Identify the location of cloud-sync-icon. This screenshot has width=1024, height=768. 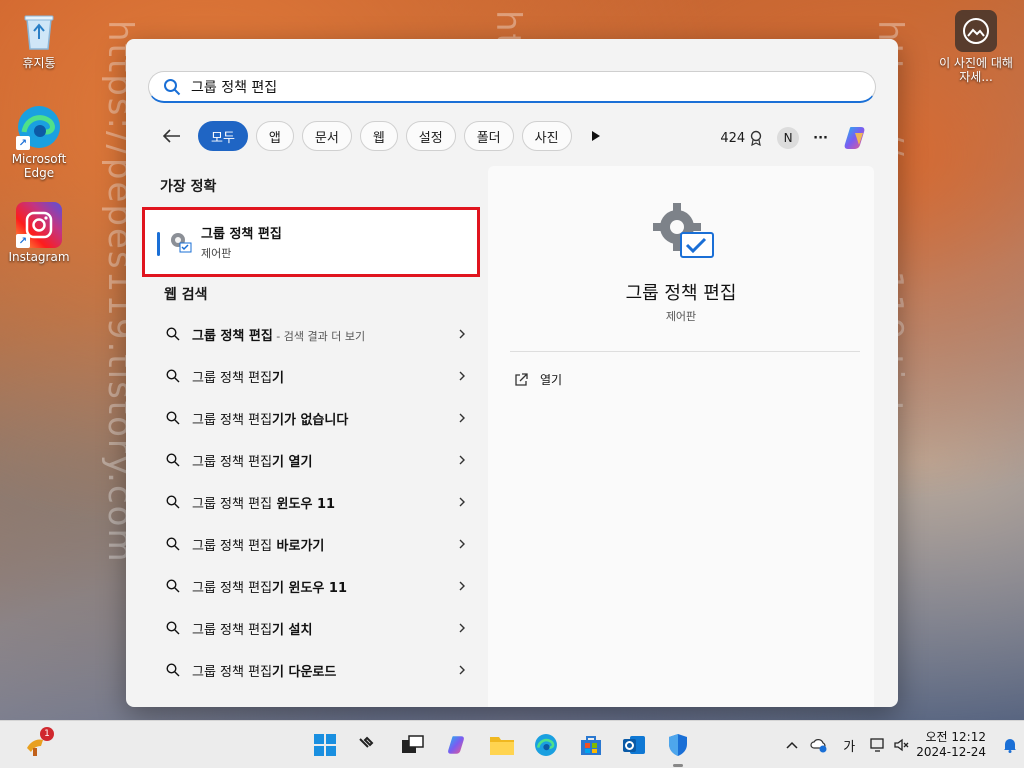
(818, 746).